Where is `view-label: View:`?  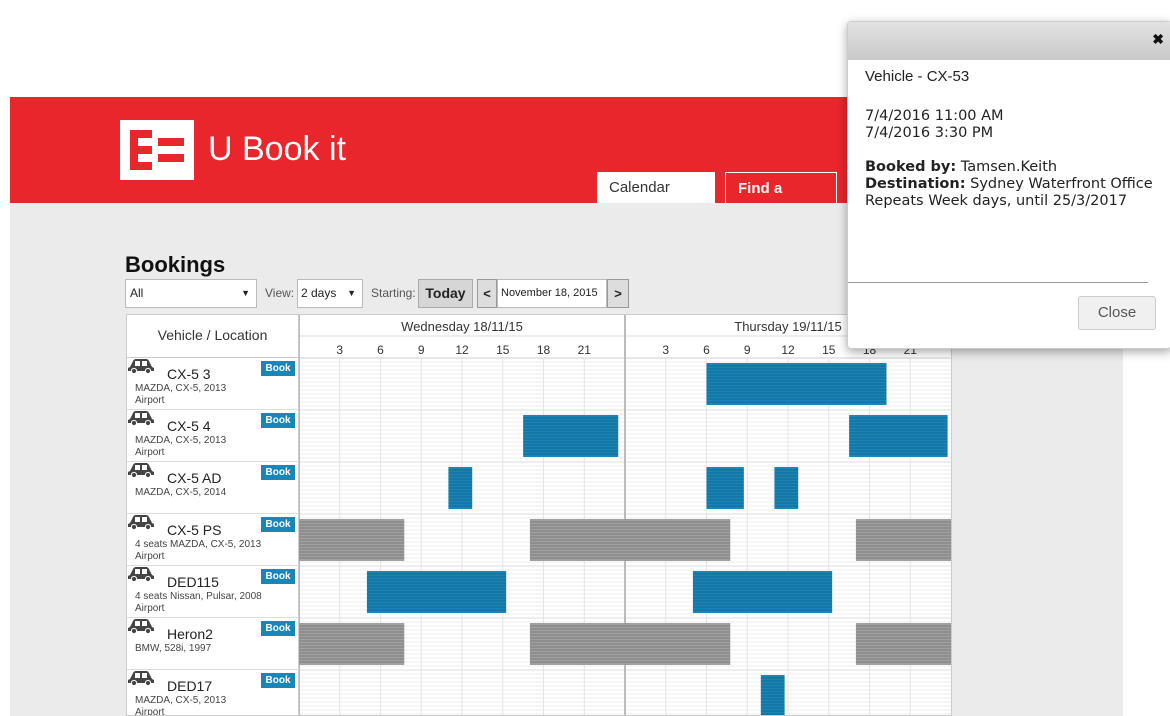
view-label: View: is located at coordinates (280, 293).